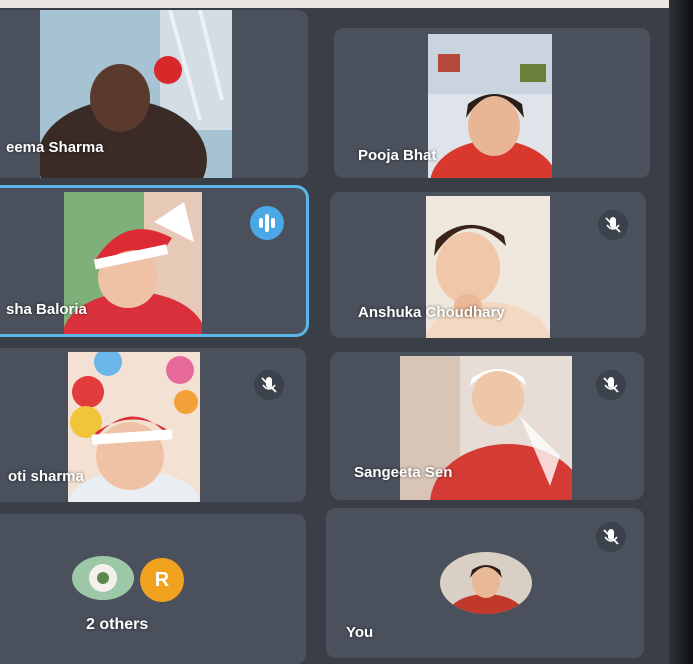 Image resolution: width=693 pixels, height=664 pixels. What do you see at coordinates (360, 632) in the screenshot?
I see `self-label: You` at bounding box center [360, 632].